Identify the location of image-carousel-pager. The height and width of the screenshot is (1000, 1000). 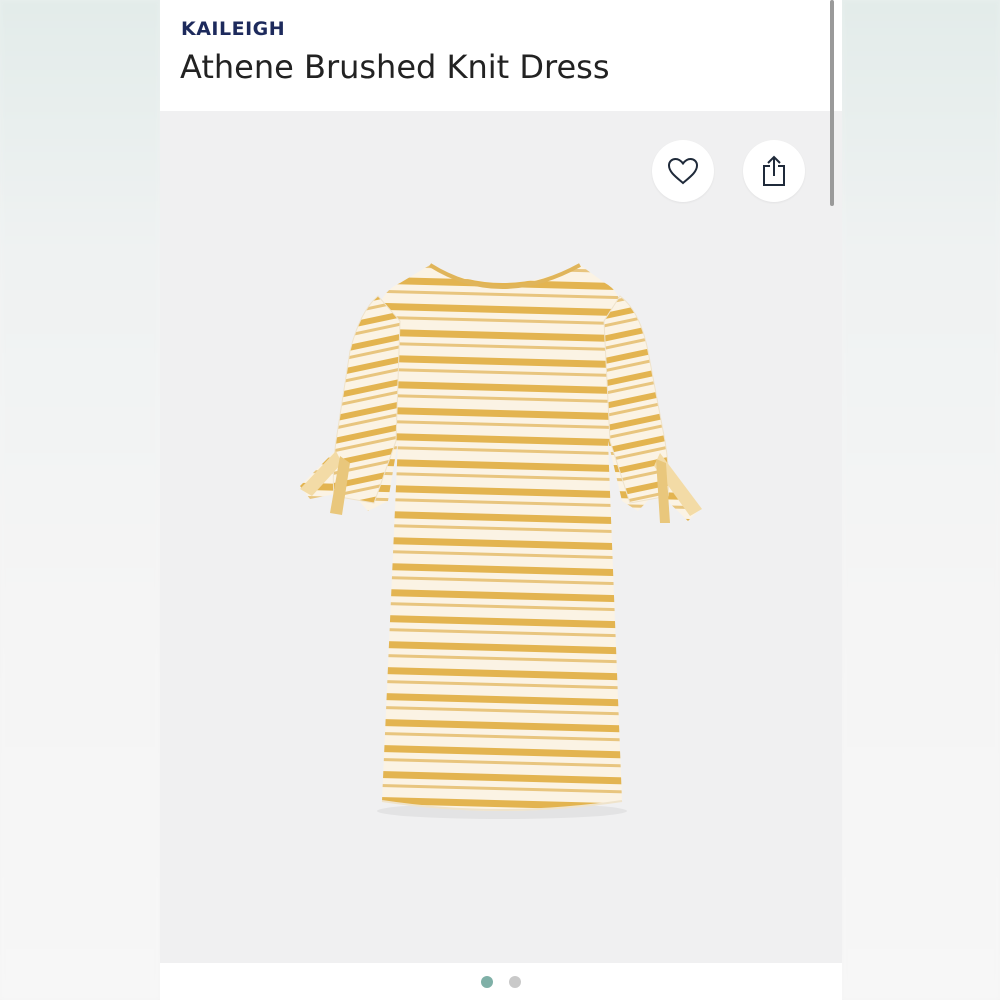
(501, 981).